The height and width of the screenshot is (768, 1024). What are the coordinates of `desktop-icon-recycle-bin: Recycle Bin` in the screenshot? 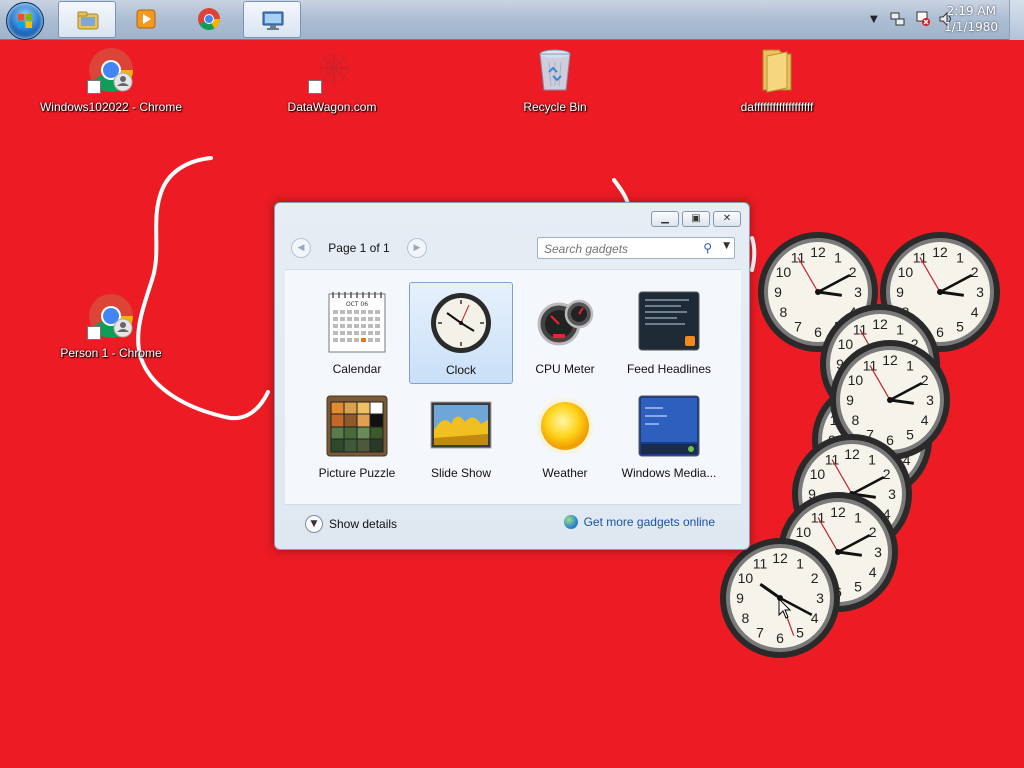 It's located at (555, 80).